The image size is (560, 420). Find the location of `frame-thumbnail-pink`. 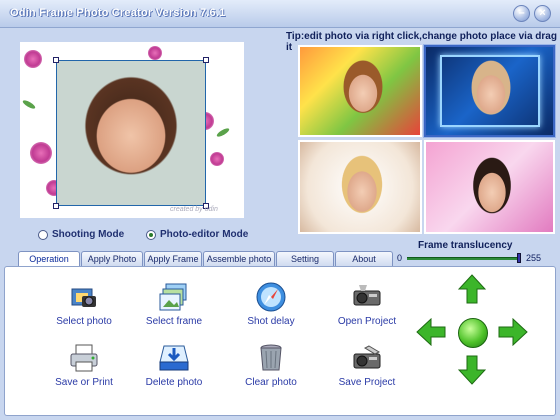

frame-thumbnail-pink is located at coordinates (489, 187).